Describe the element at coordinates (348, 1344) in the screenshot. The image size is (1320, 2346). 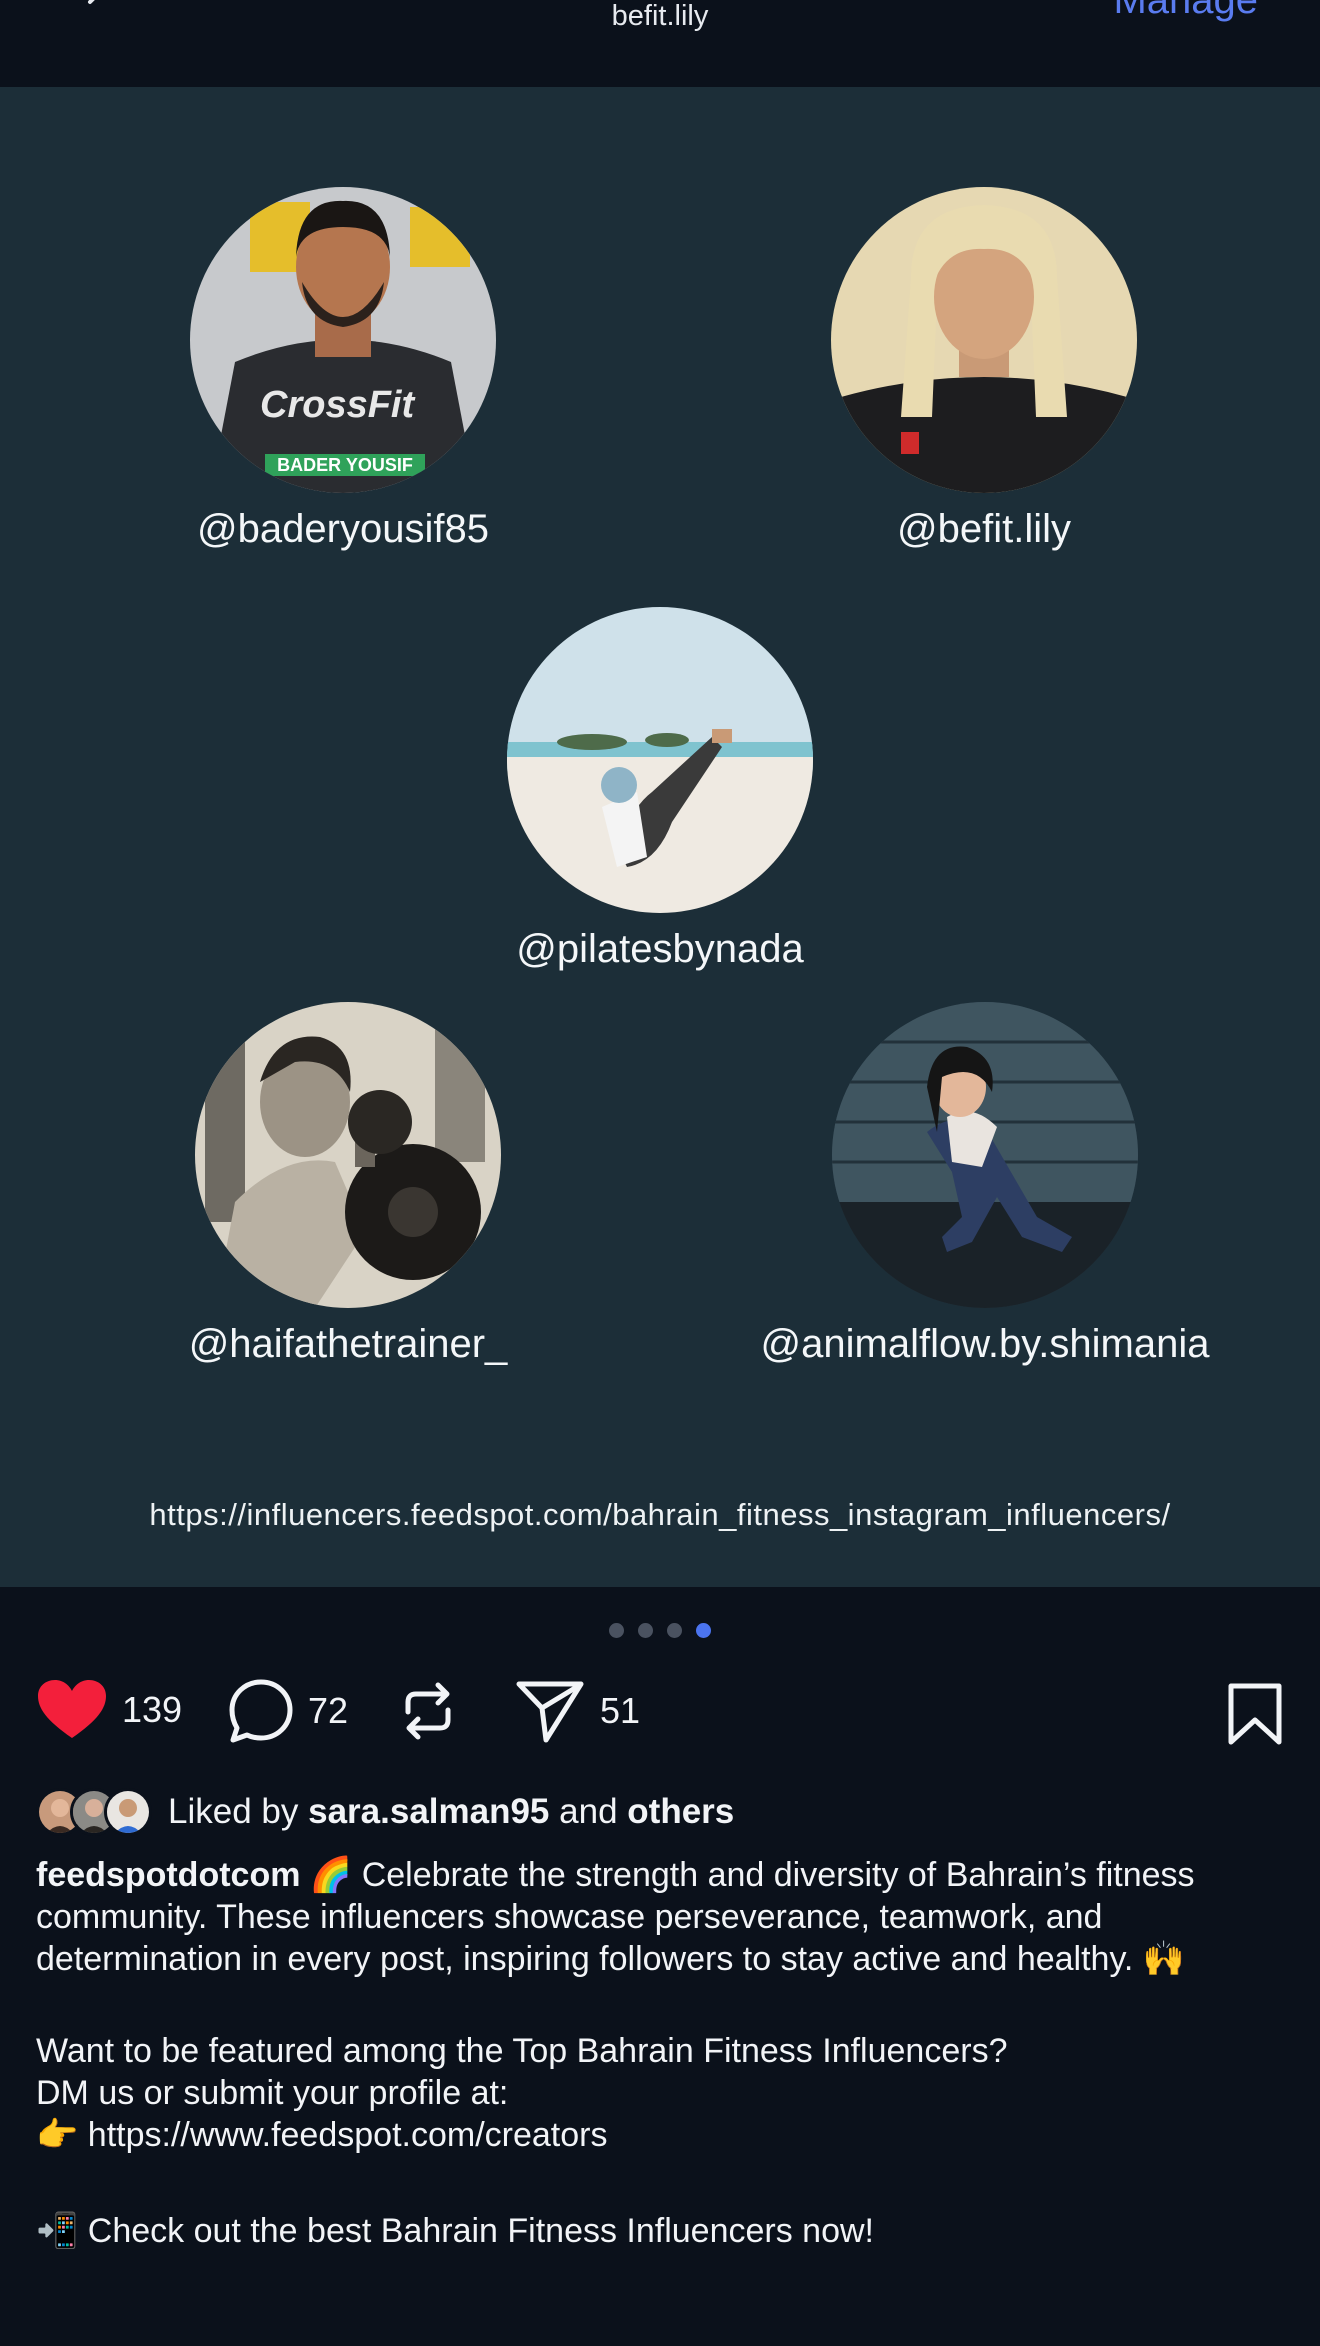
I see `profile-handle: @haifathetrainer_` at that location.